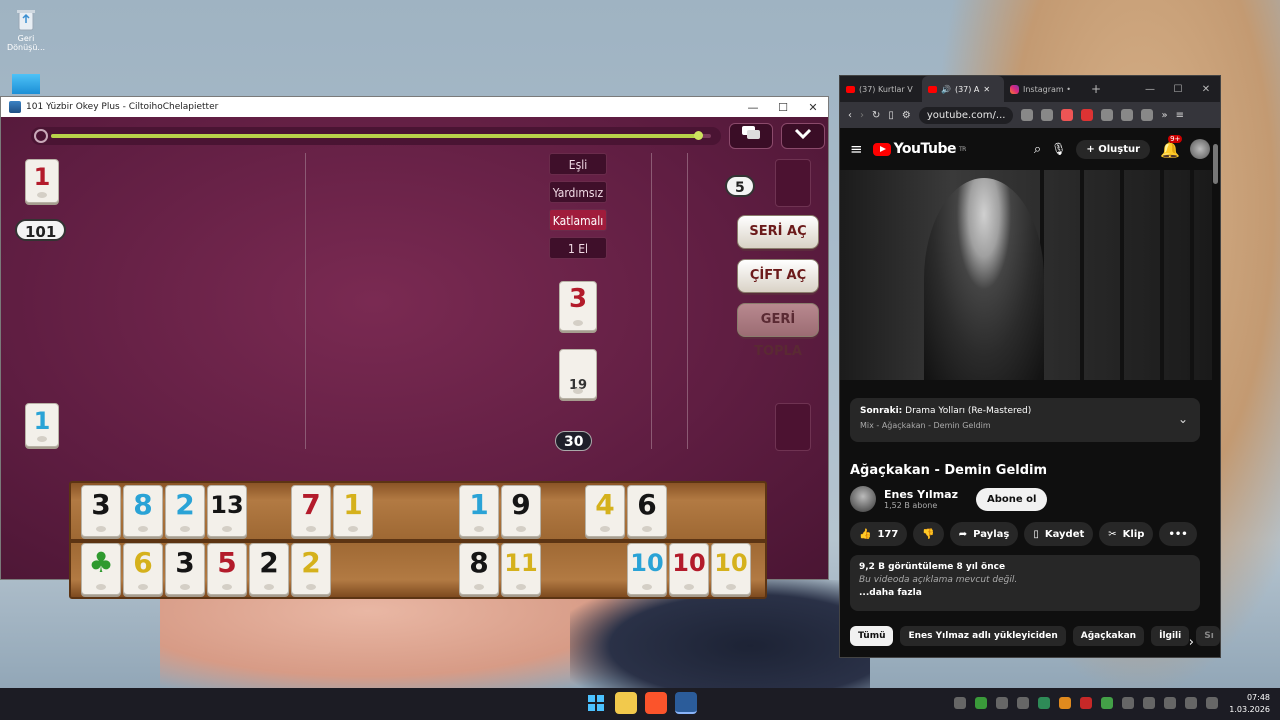  Describe the element at coordinates (521, 511) in the screenshot. I see `rack-tile: 9` at that location.